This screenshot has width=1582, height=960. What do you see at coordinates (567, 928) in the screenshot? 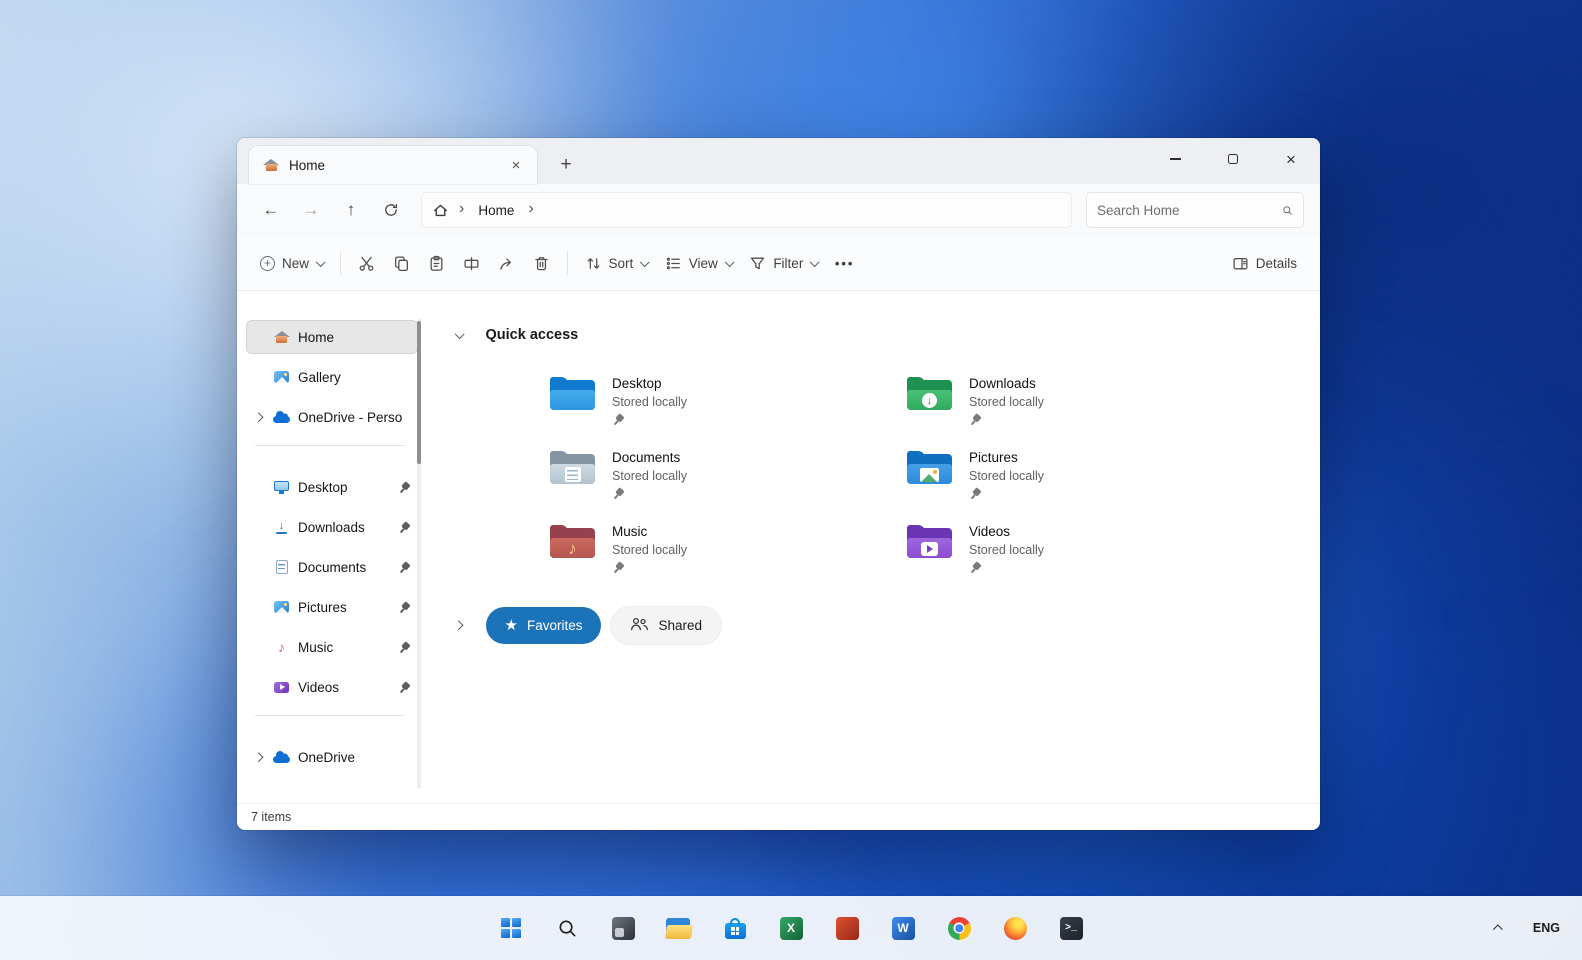
I see `taskbar-search-button` at bounding box center [567, 928].